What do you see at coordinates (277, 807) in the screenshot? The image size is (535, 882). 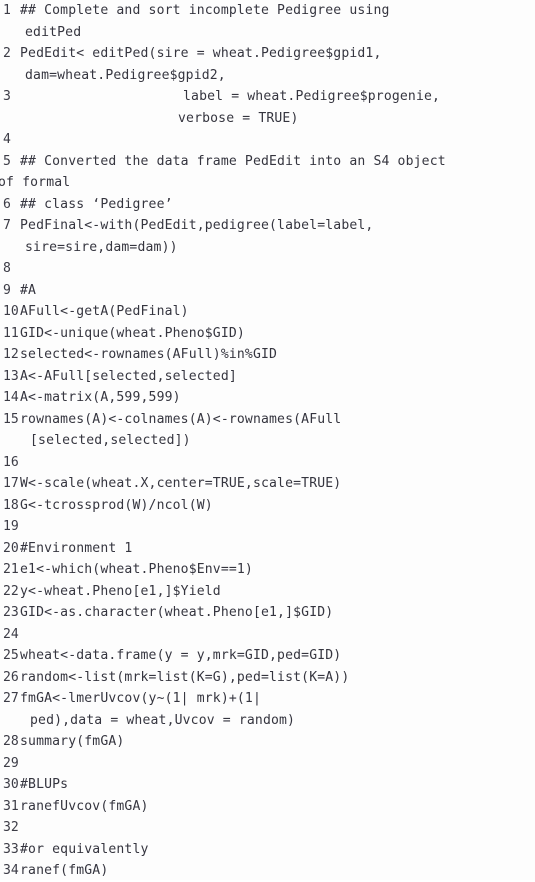 I see `line-code: ranefUvcov(fmGA)` at bounding box center [277, 807].